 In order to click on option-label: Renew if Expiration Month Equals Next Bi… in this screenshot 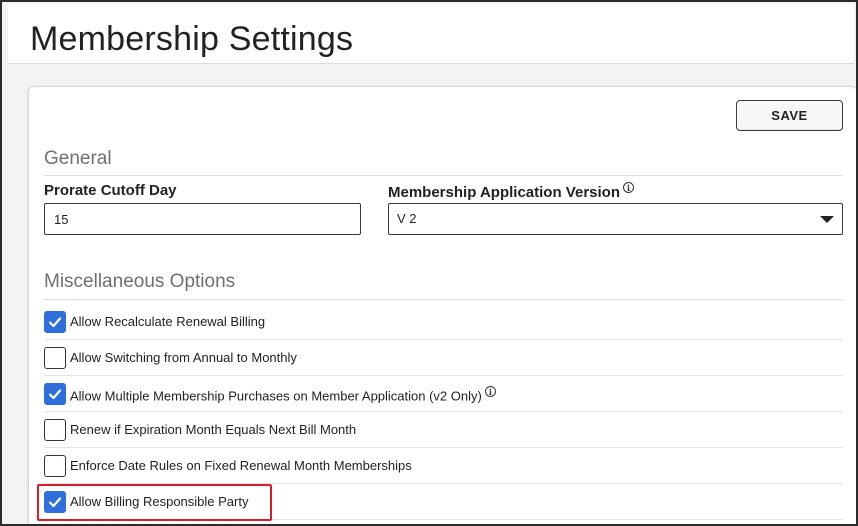, I will do `click(213, 429)`.